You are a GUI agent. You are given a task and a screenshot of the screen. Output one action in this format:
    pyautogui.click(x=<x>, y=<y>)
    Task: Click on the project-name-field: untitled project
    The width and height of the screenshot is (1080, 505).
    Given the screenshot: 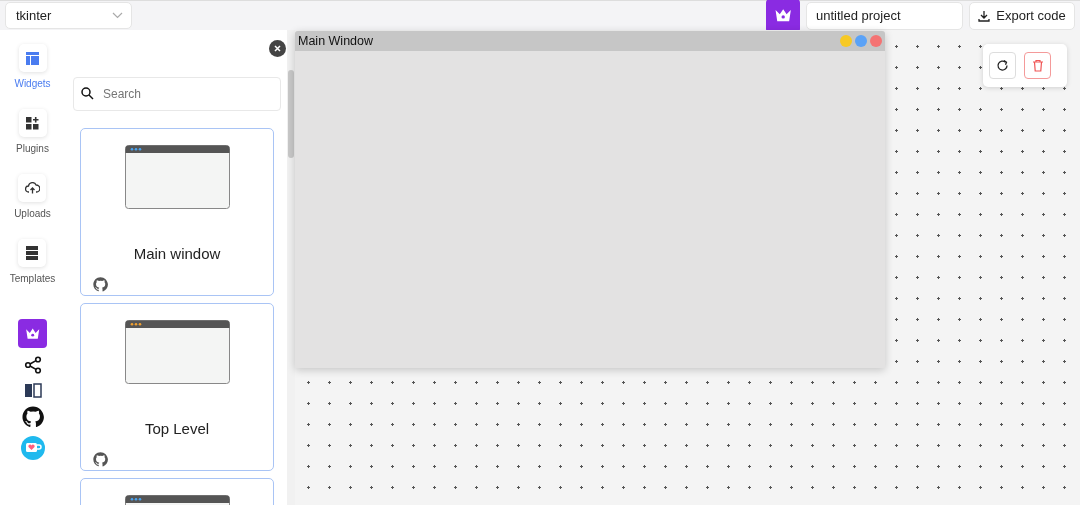 What is the action you would take?
    pyautogui.click(x=884, y=15)
    